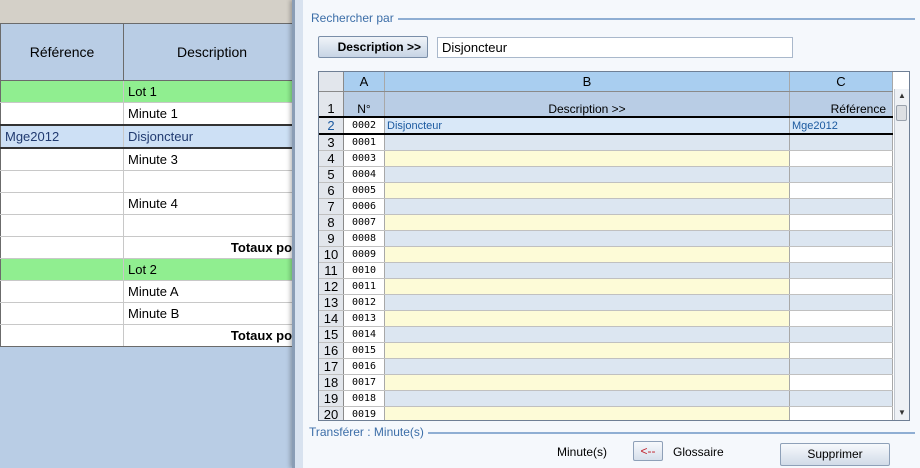  What do you see at coordinates (606, 206) in the screenshot?
I see `grid-row: 7 0006` at bounding box center [606, 206].